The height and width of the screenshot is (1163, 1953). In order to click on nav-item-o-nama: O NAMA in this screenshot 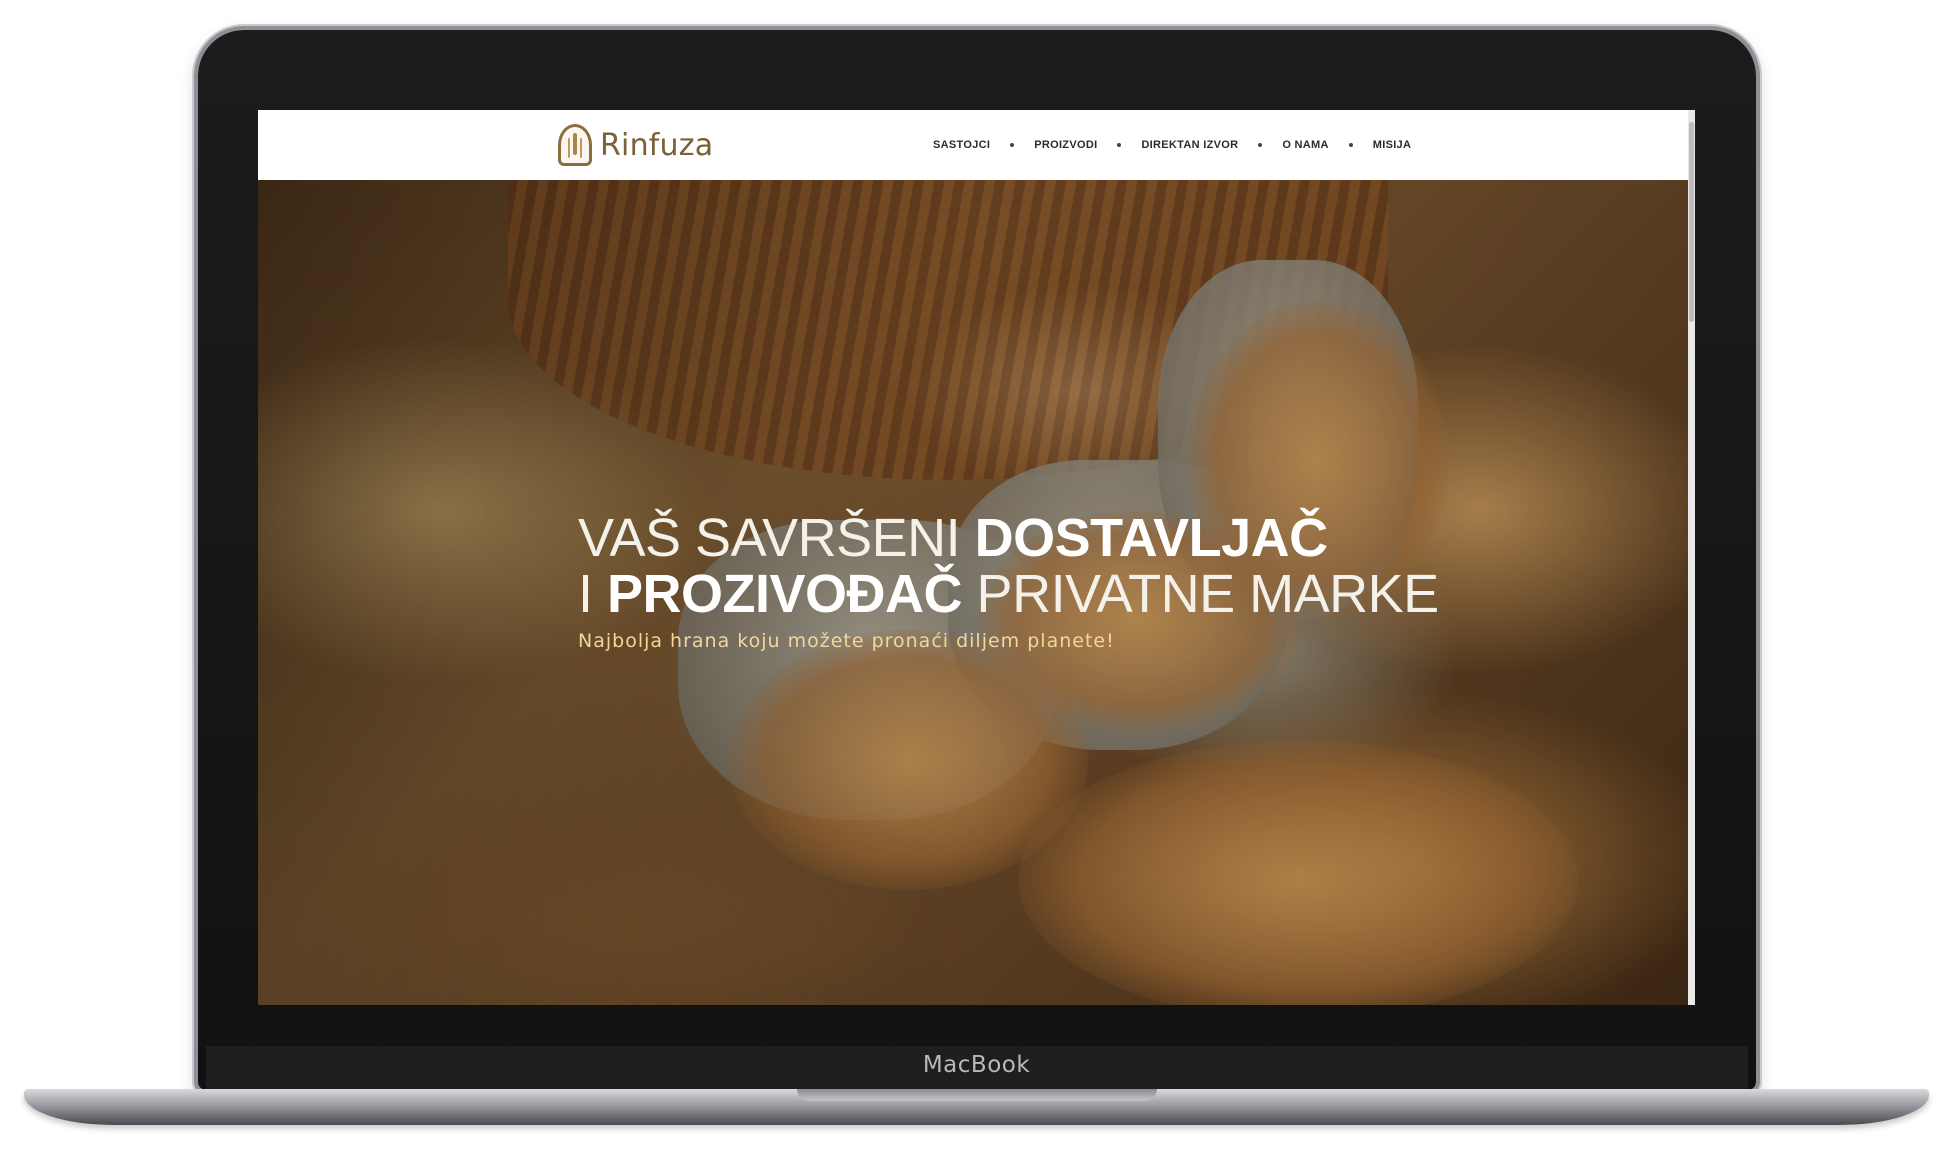, I will do `click(1305, 145)`.